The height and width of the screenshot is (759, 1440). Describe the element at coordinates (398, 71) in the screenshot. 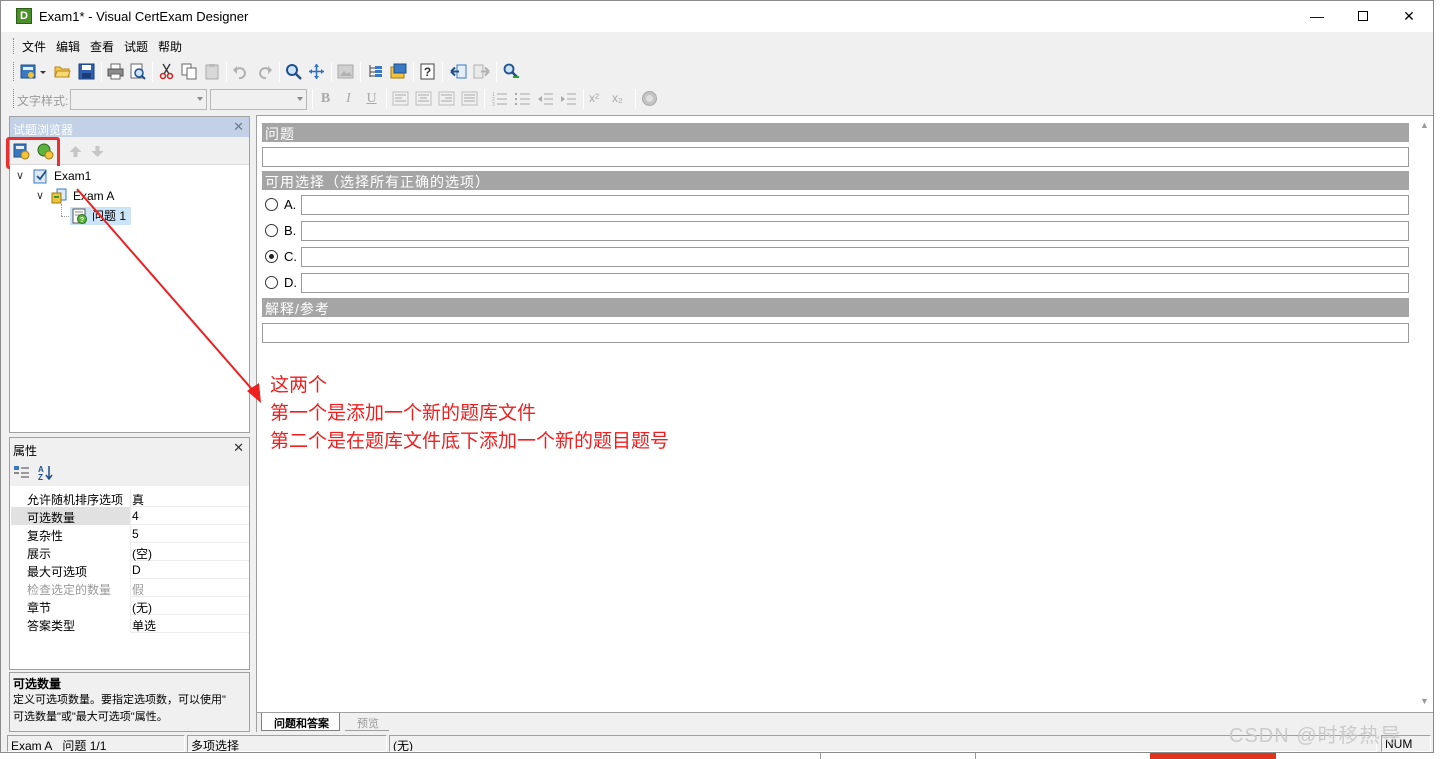

I see `properties-icon` at that location.